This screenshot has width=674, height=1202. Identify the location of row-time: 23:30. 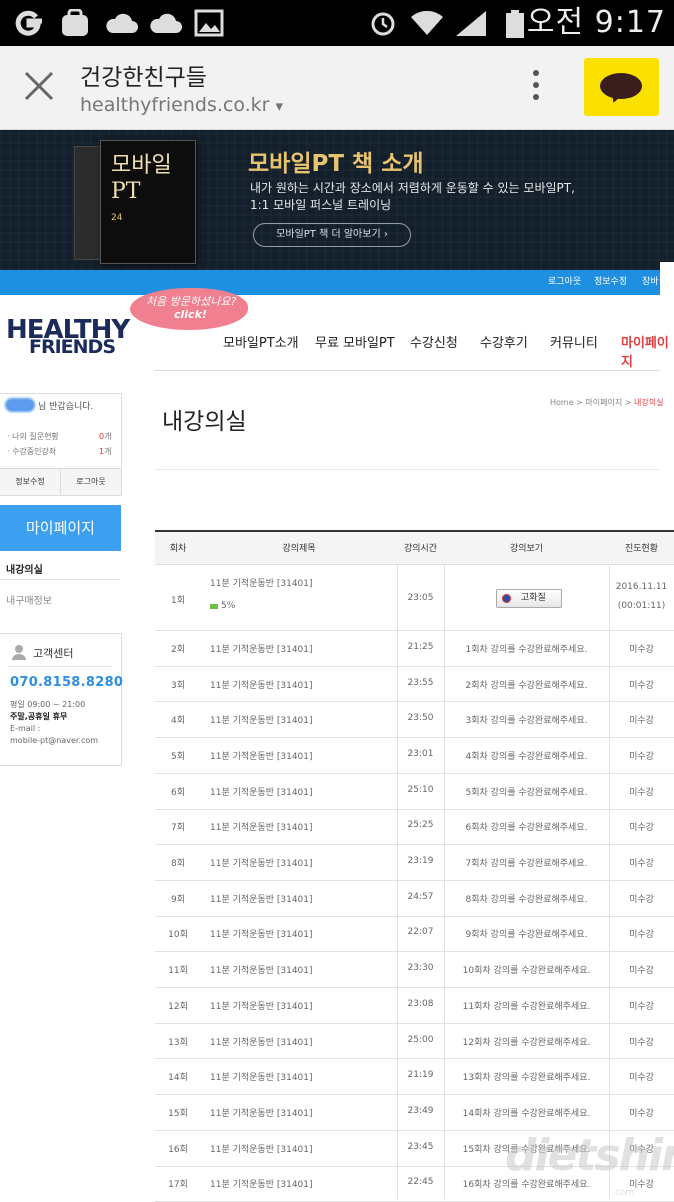
(420, 968).